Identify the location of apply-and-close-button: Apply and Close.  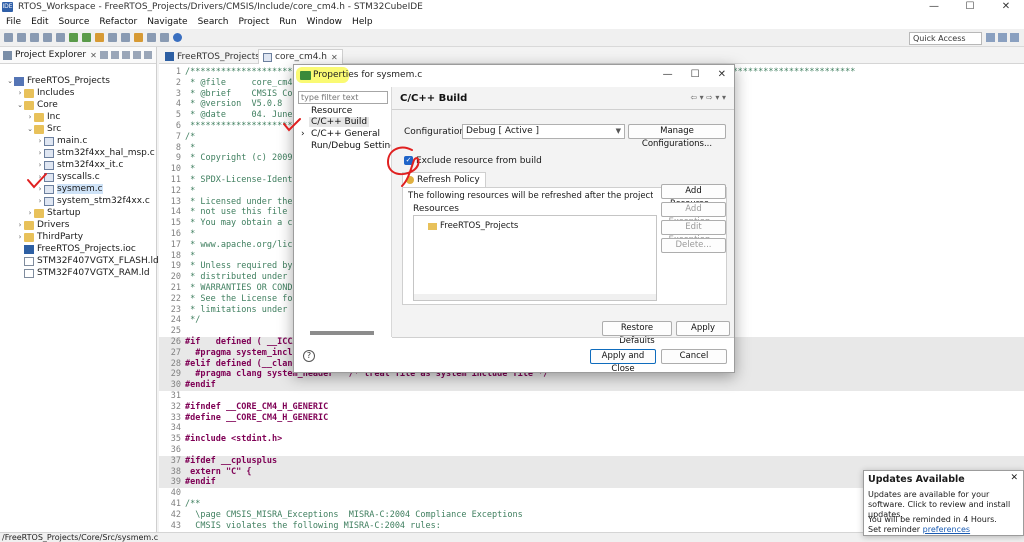
(623, 361).